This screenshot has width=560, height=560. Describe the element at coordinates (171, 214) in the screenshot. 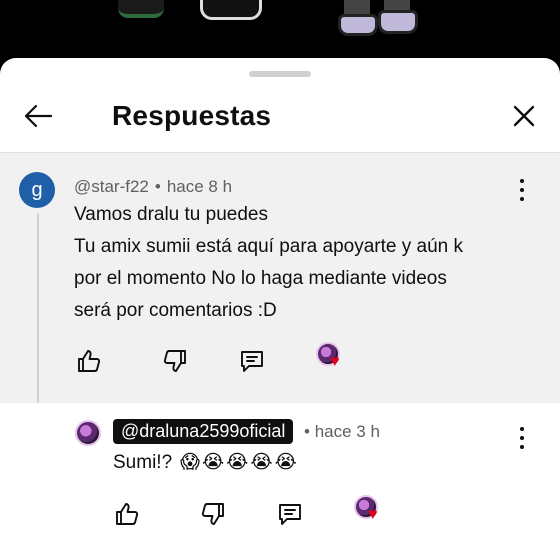

I see `comment-line: Vamos dralu tu puedes` at that location.